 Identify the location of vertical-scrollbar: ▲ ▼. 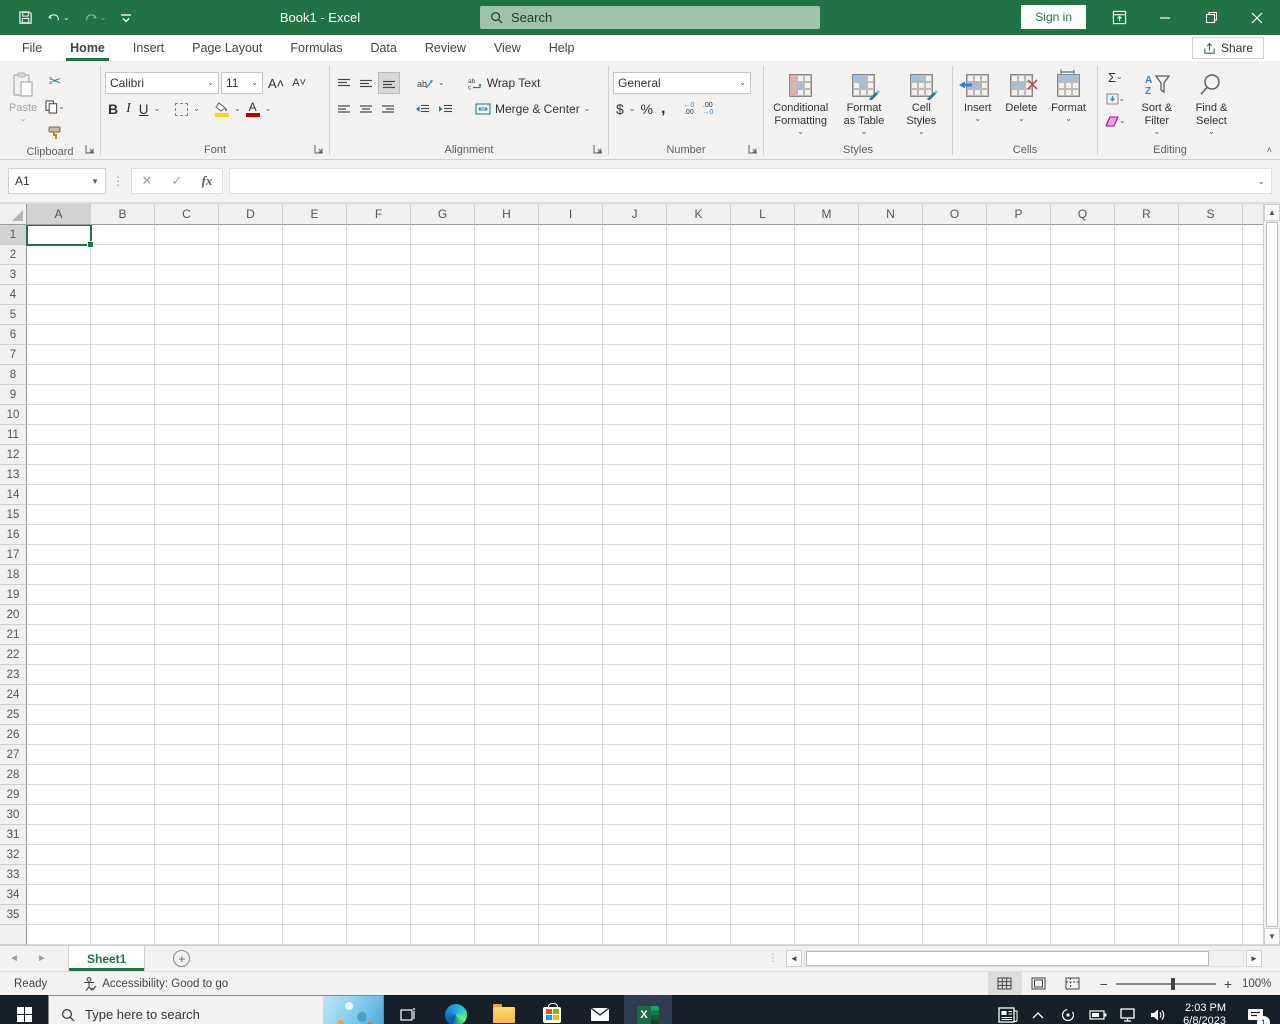
(1271, 574).